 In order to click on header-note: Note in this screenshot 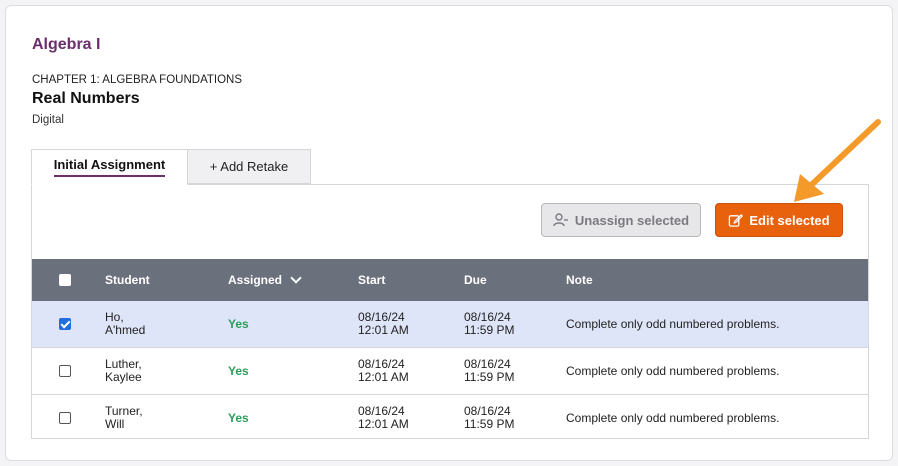, I will do `click(579, 280)`.